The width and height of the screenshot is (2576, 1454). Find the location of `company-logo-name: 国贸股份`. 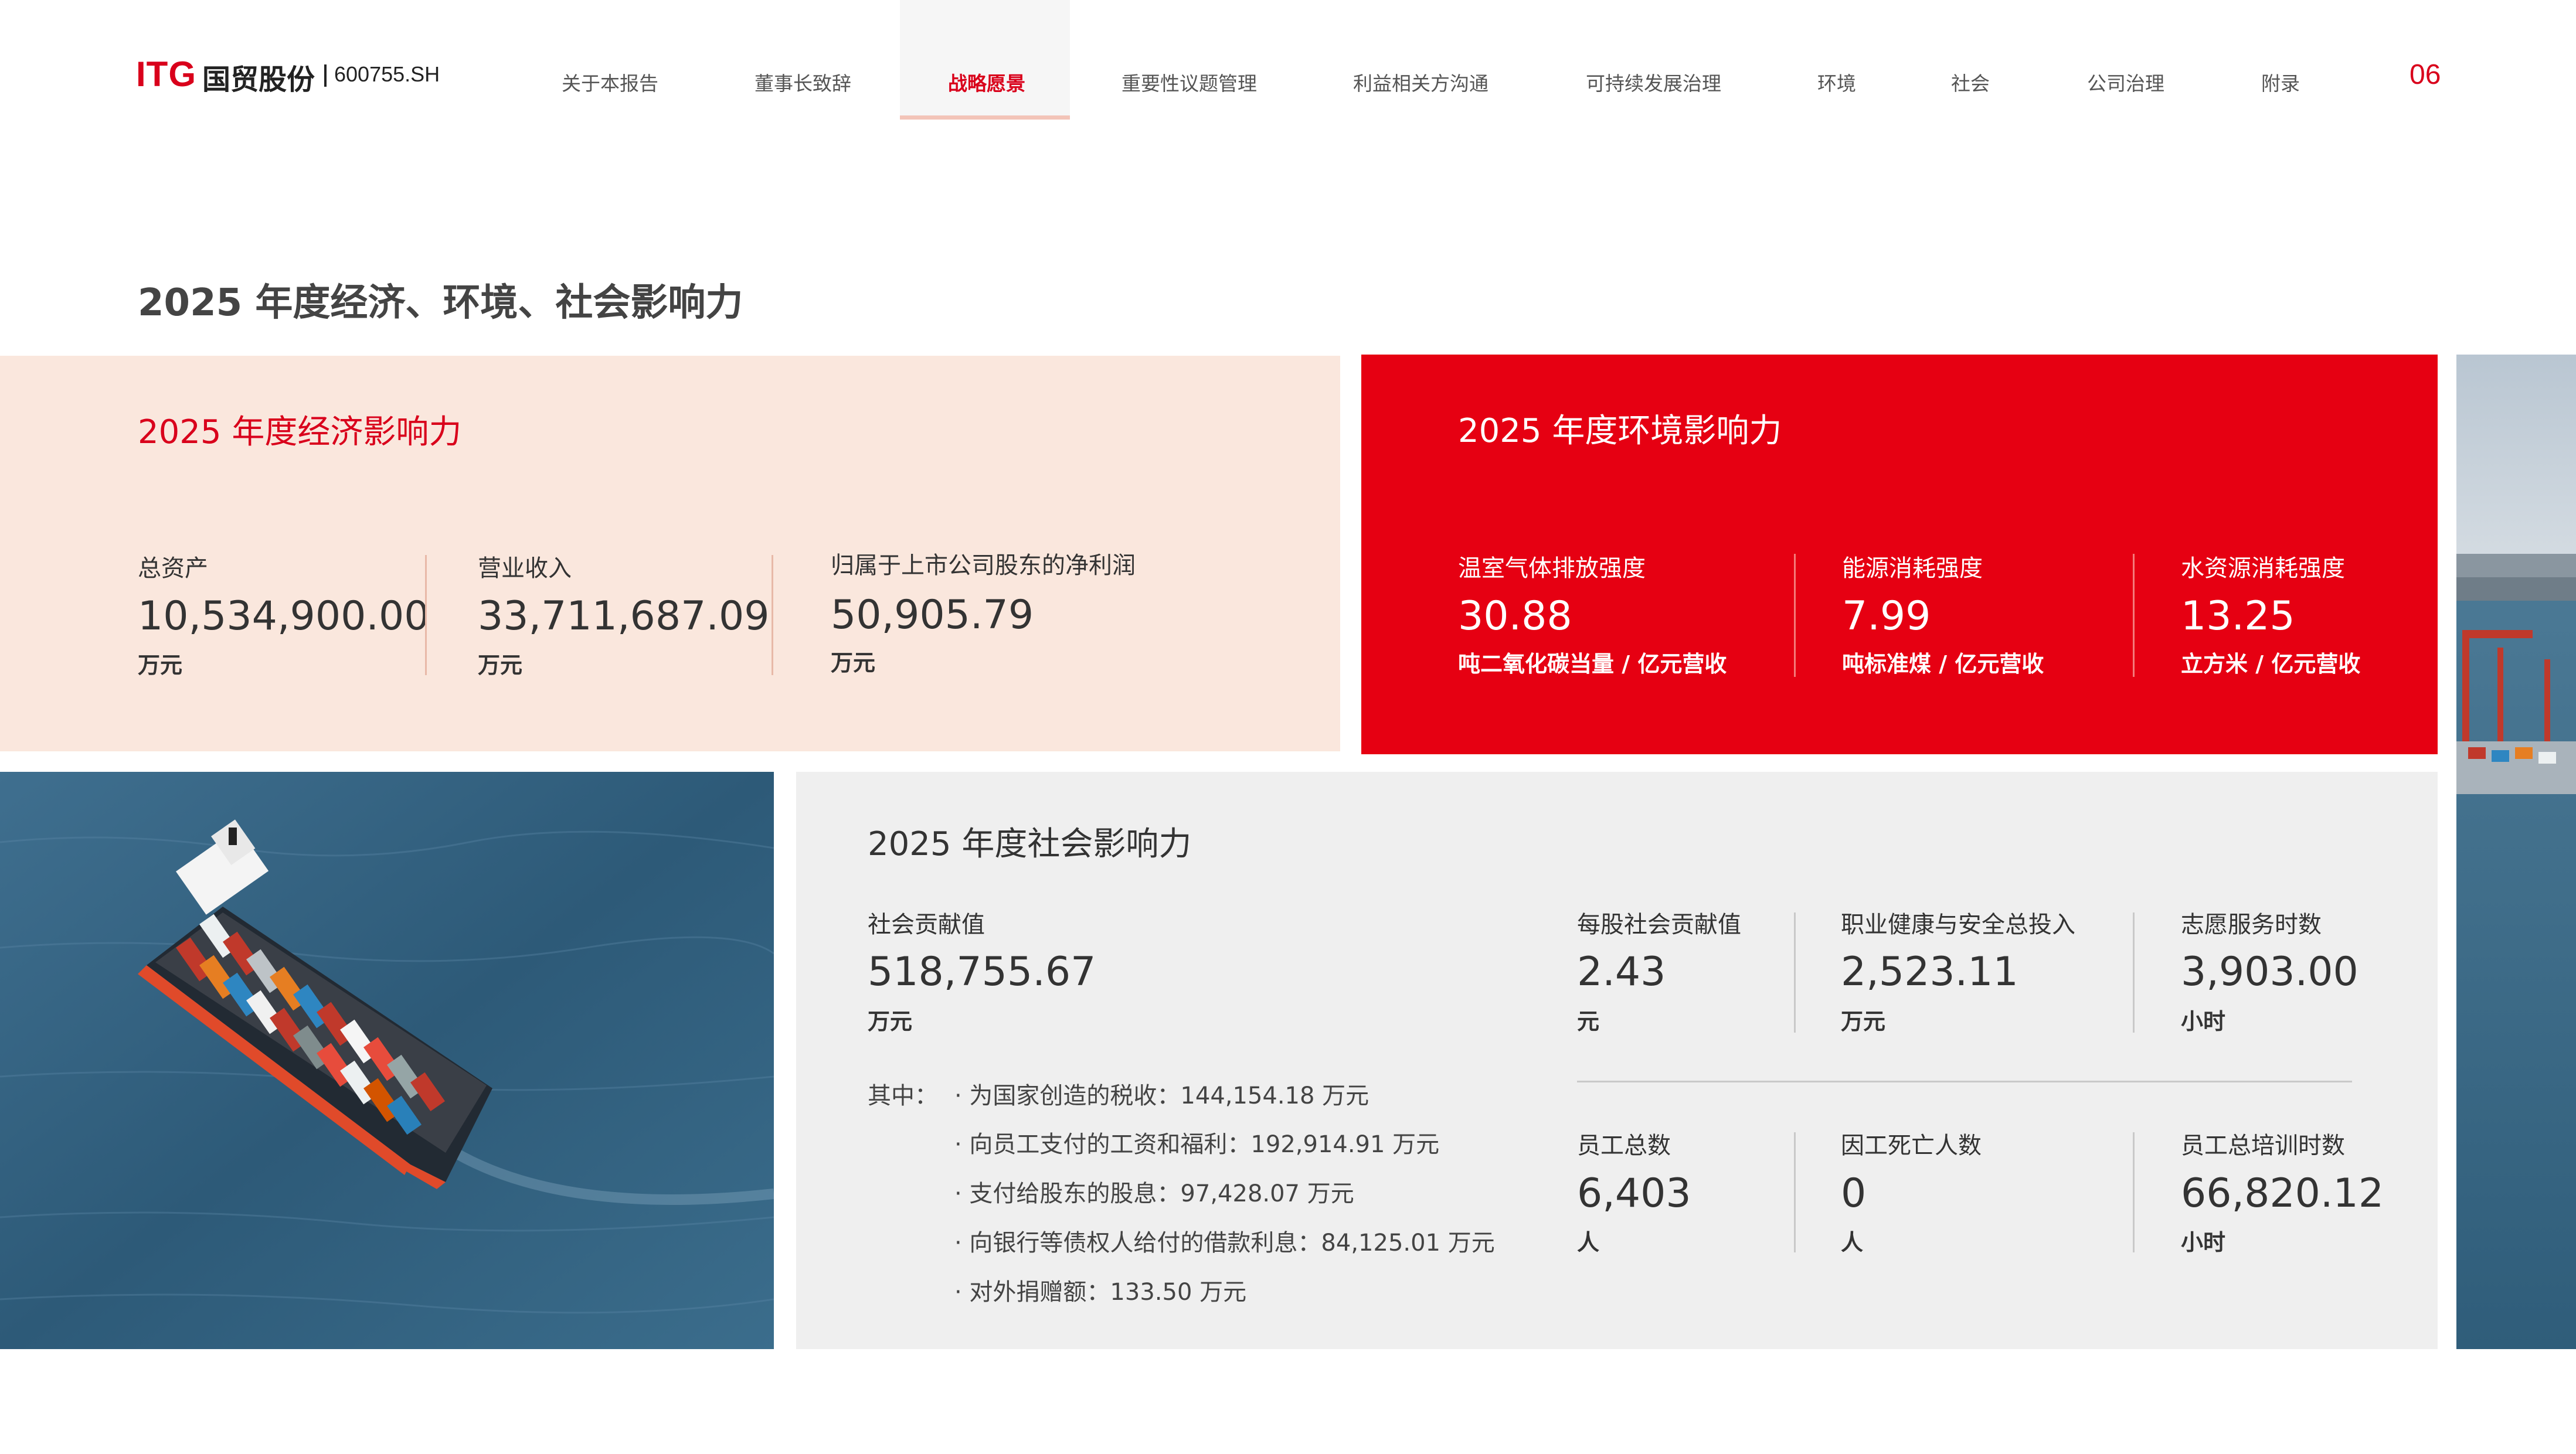

company-logo-name: 国贸股份 is located at coordinates (258, 79).